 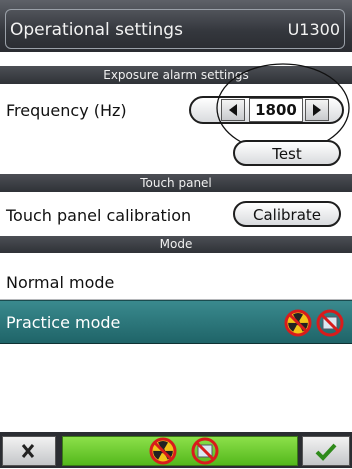 I want to click on title-bar: Operational settings U1300, so click(x=176, y=26).